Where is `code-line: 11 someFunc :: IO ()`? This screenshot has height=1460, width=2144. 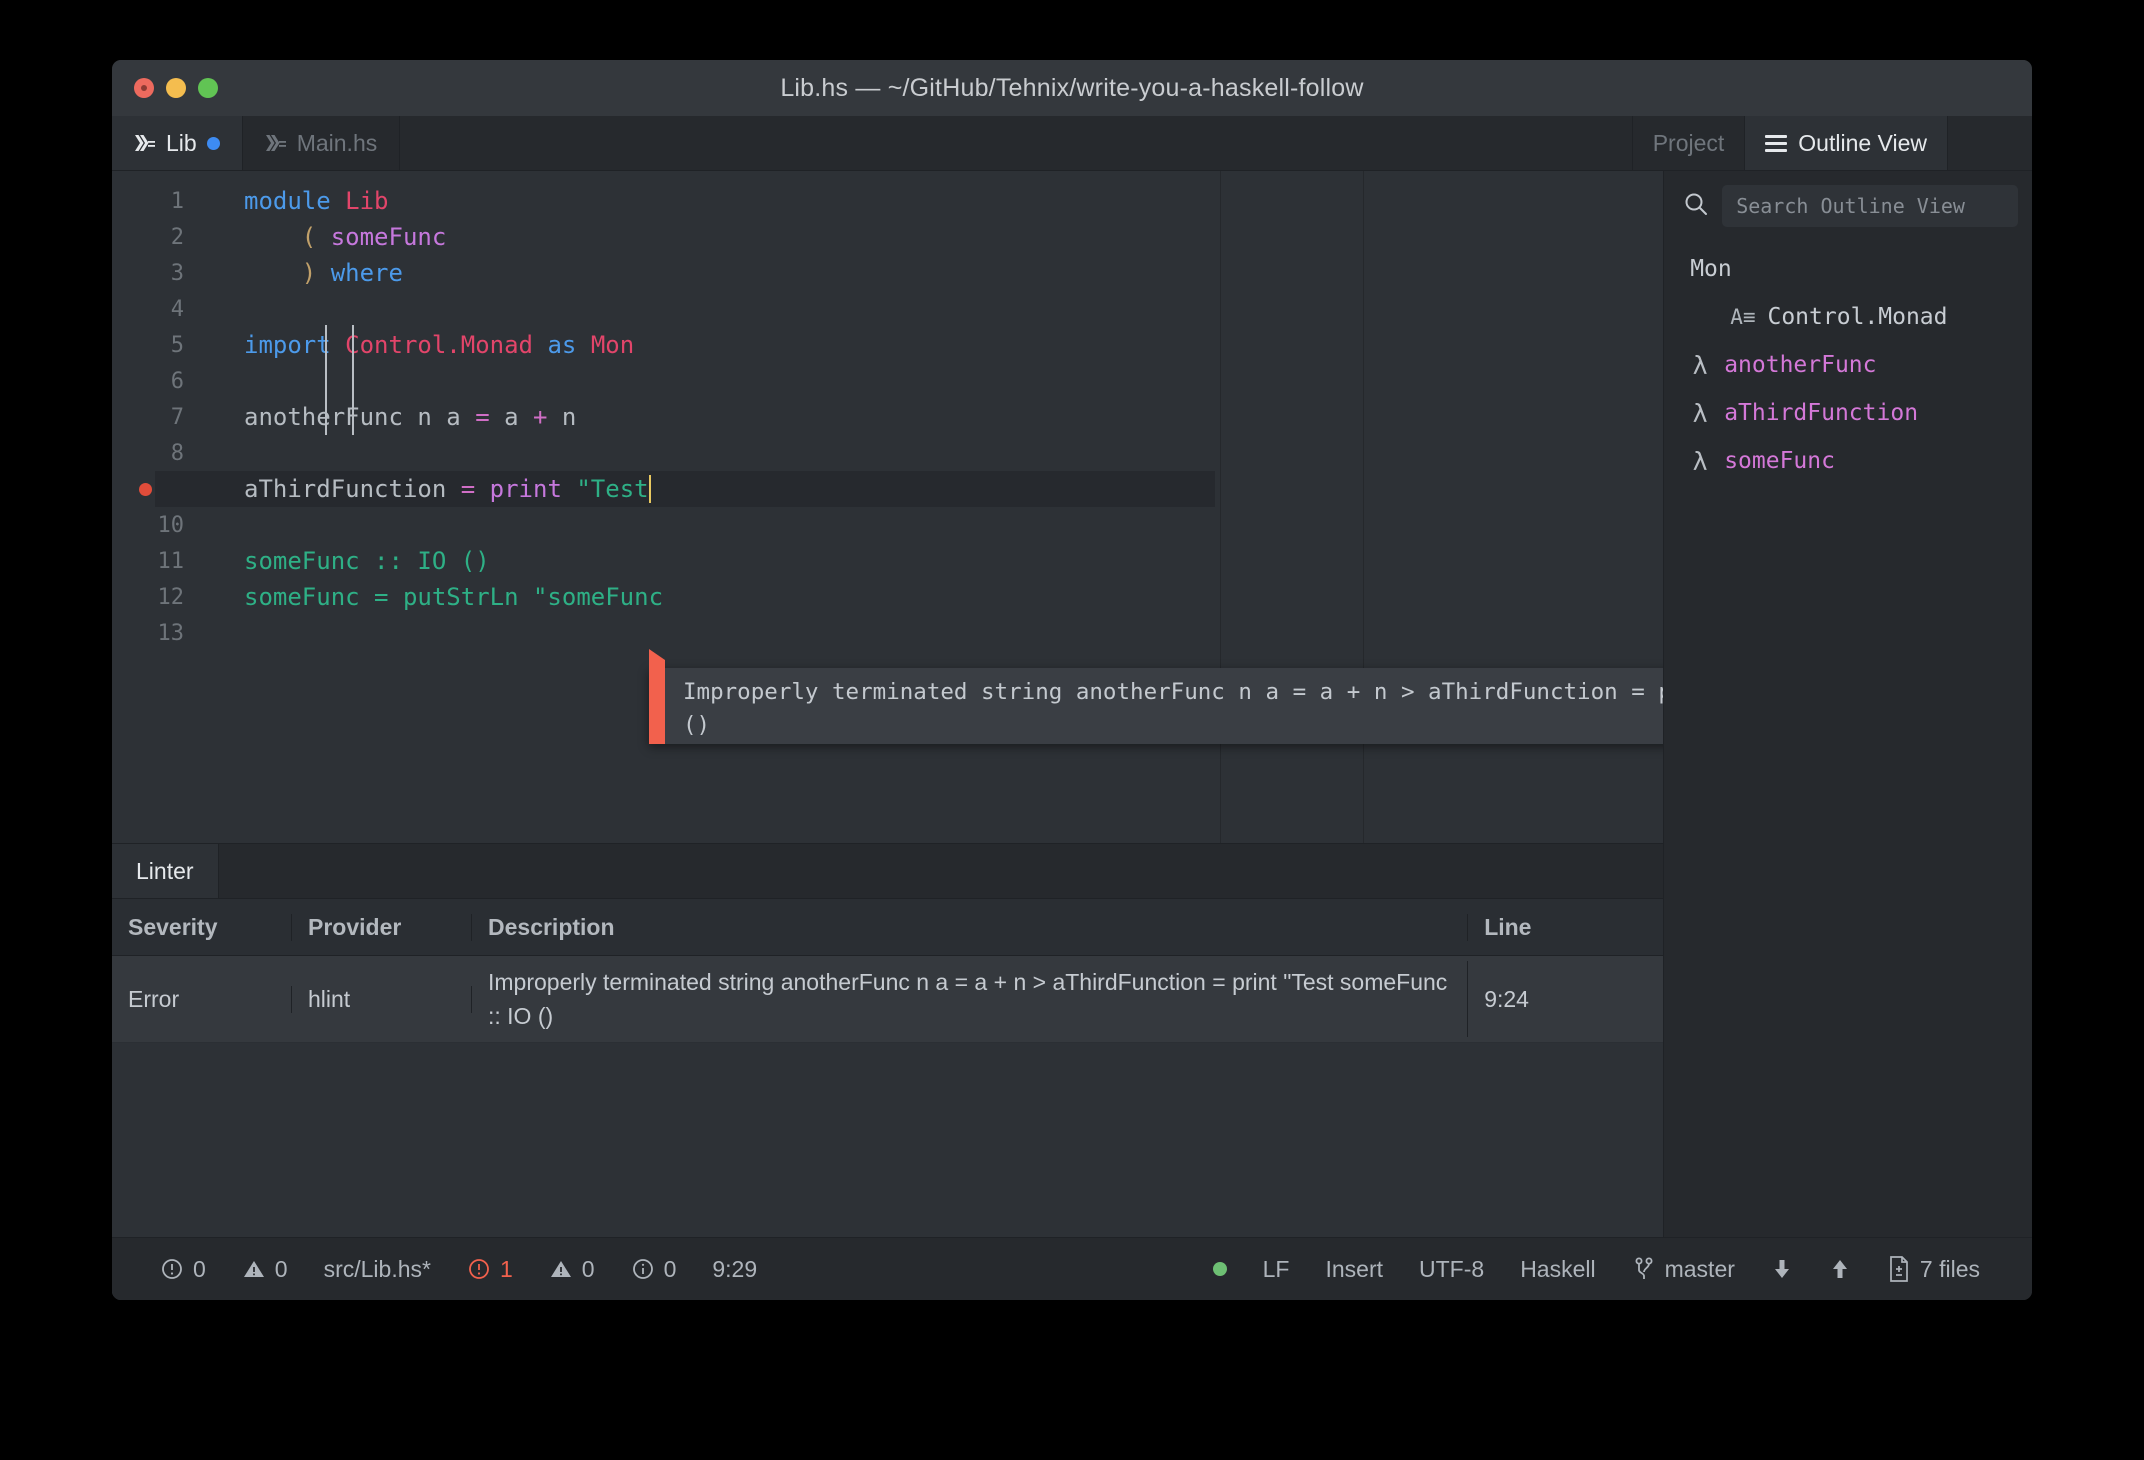 code-line: 11 someFunc :: IO () is located at coordinates (887, 561).